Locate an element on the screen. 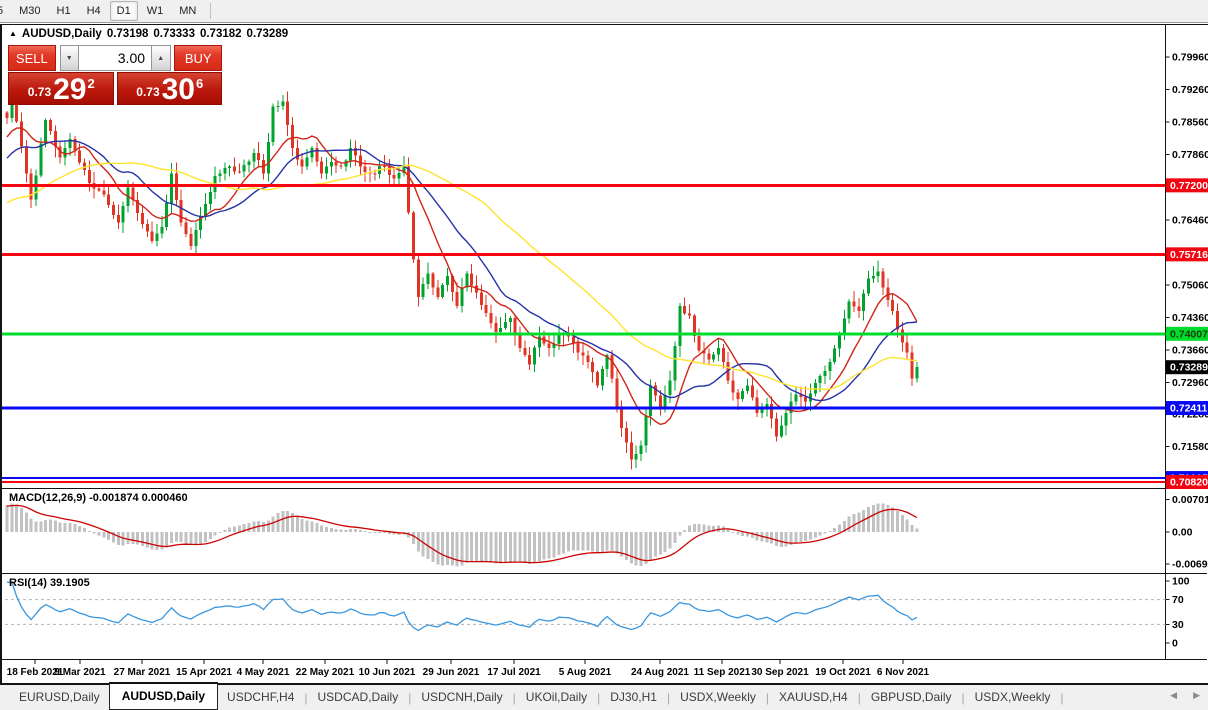 This screenshot has height=710, width=1208. date-axis-label: 4 May 2021 is located at coordinates (263, 672).